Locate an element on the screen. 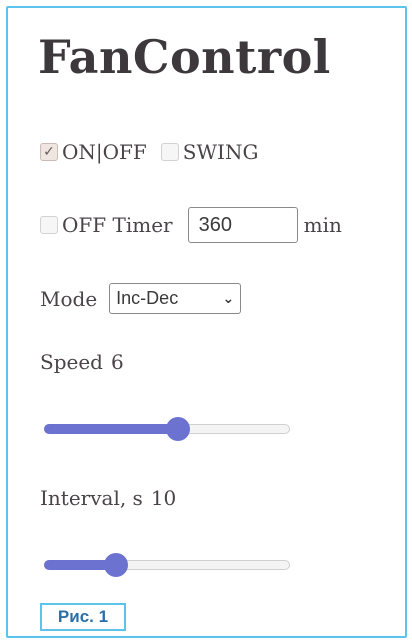 The height and width of the screenshot is (643, 412). off-timer-unit: min is located at coordinates (322, 225).